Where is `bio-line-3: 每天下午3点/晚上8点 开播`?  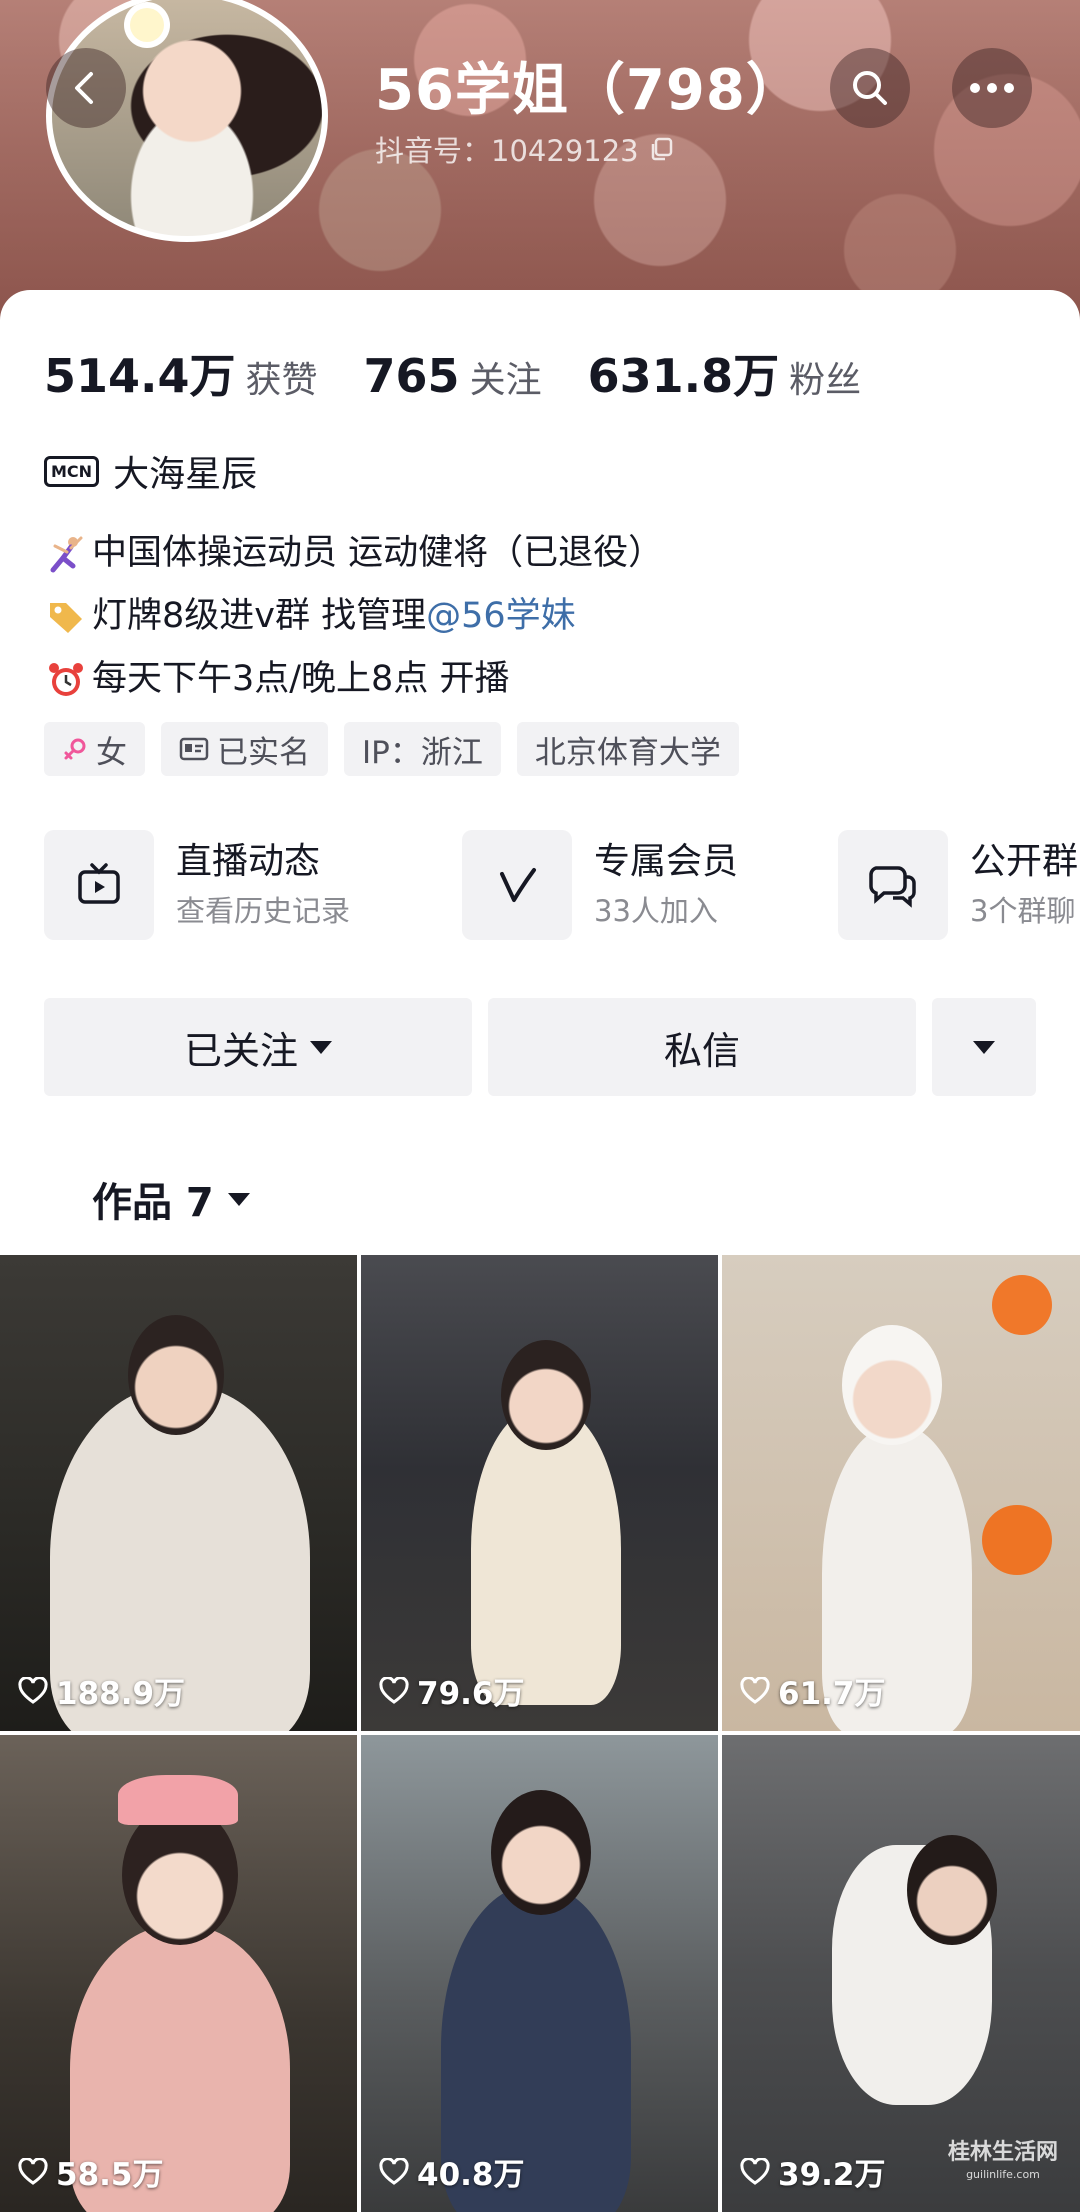
bio-line-3: 每天下午3点/晚上8点 开播 is located at coordinates (353, 679).